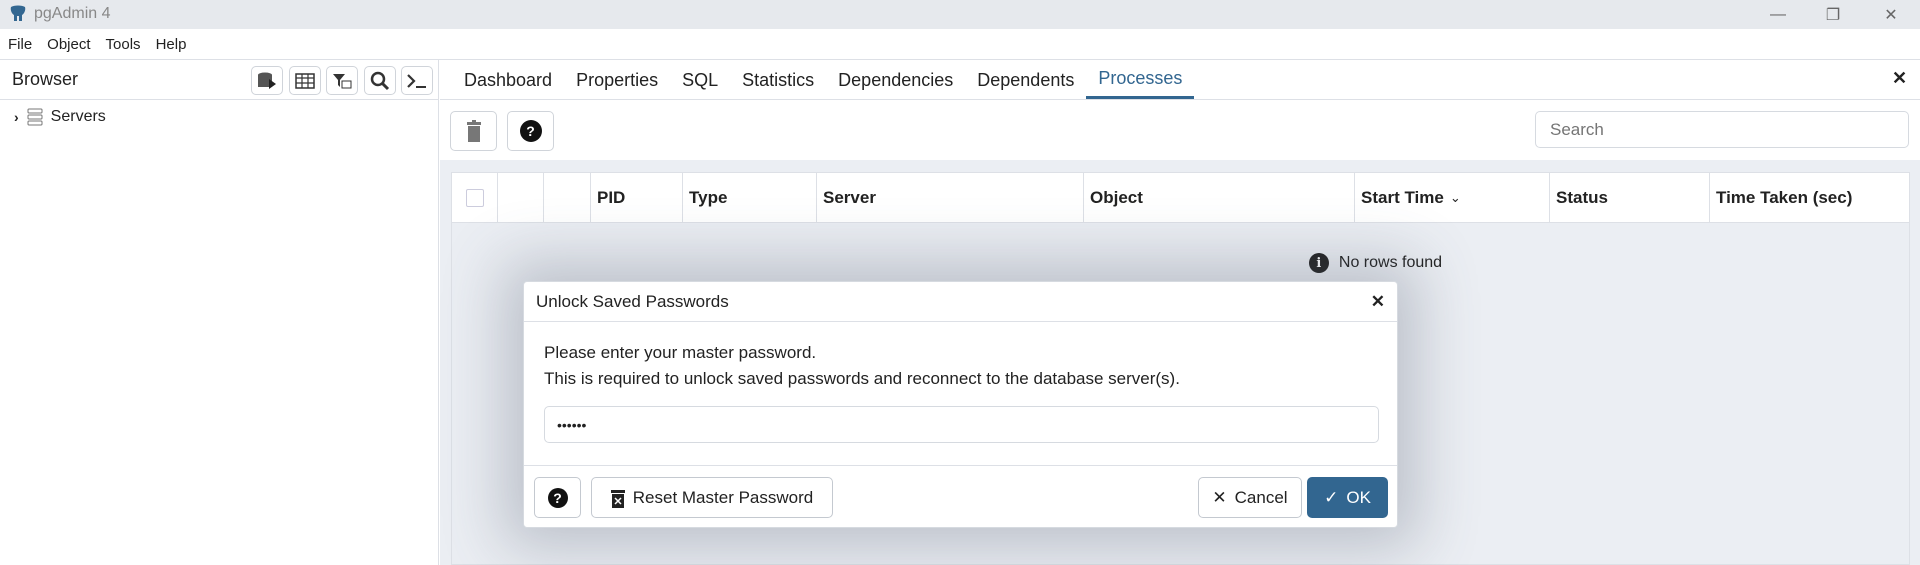  I want to click on menu-file: File, so click(20, 44).